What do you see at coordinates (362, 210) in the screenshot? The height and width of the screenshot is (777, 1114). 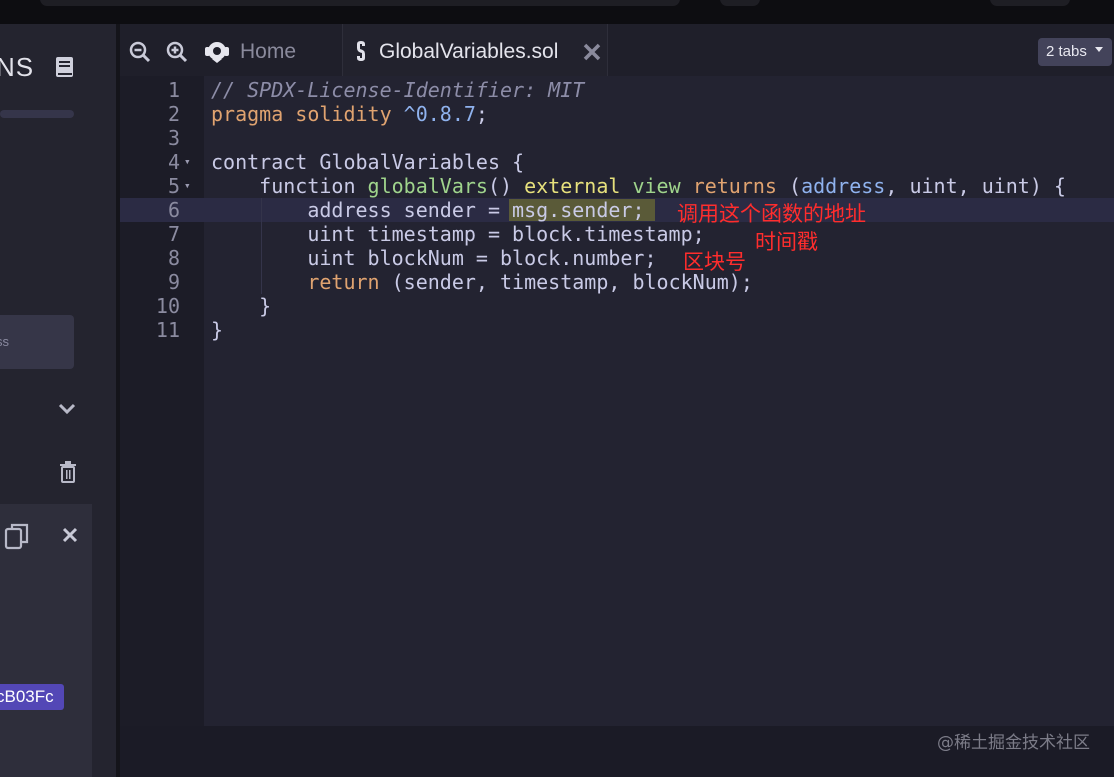 I see `code-token: address sender =` at bounding box center [362, 210].